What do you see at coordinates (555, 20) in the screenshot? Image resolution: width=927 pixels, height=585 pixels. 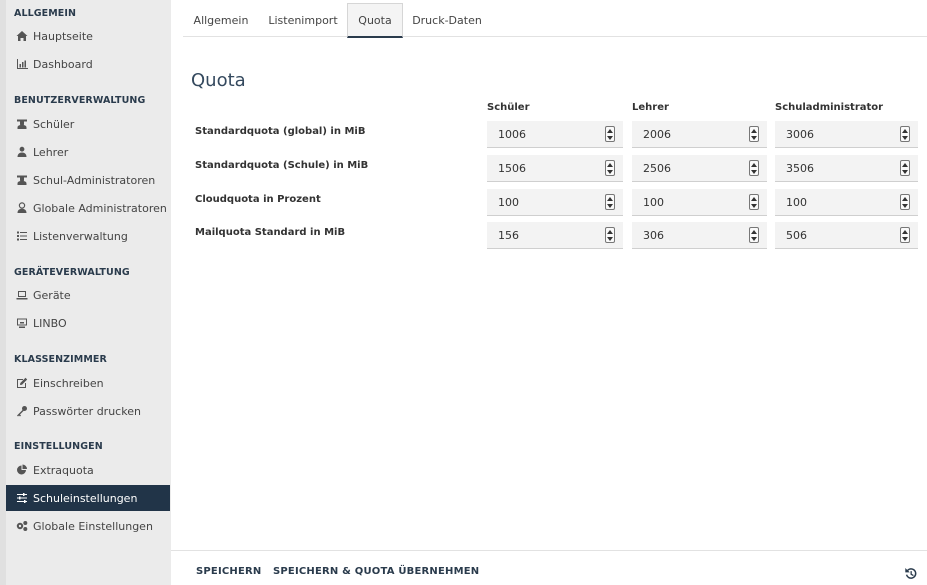 I see `tab-bar: Allgemein Listenimport Quota Druck-Daten` at bounding box center [555, 20].